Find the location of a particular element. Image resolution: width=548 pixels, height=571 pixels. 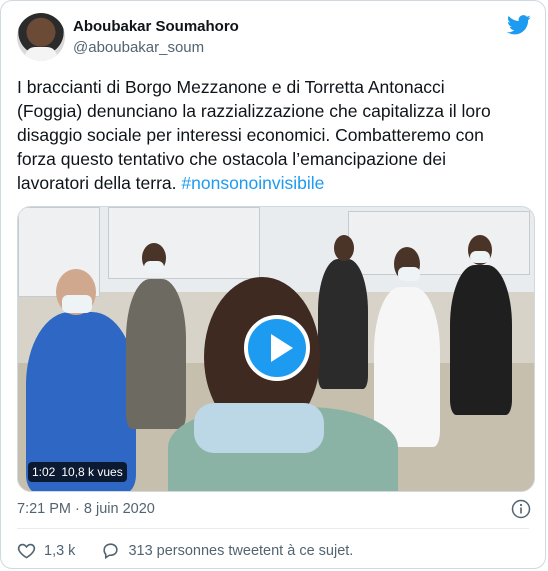

conversation-link: 313 personnes tweetent à ce sujet. is located at coordinates (227, 550).